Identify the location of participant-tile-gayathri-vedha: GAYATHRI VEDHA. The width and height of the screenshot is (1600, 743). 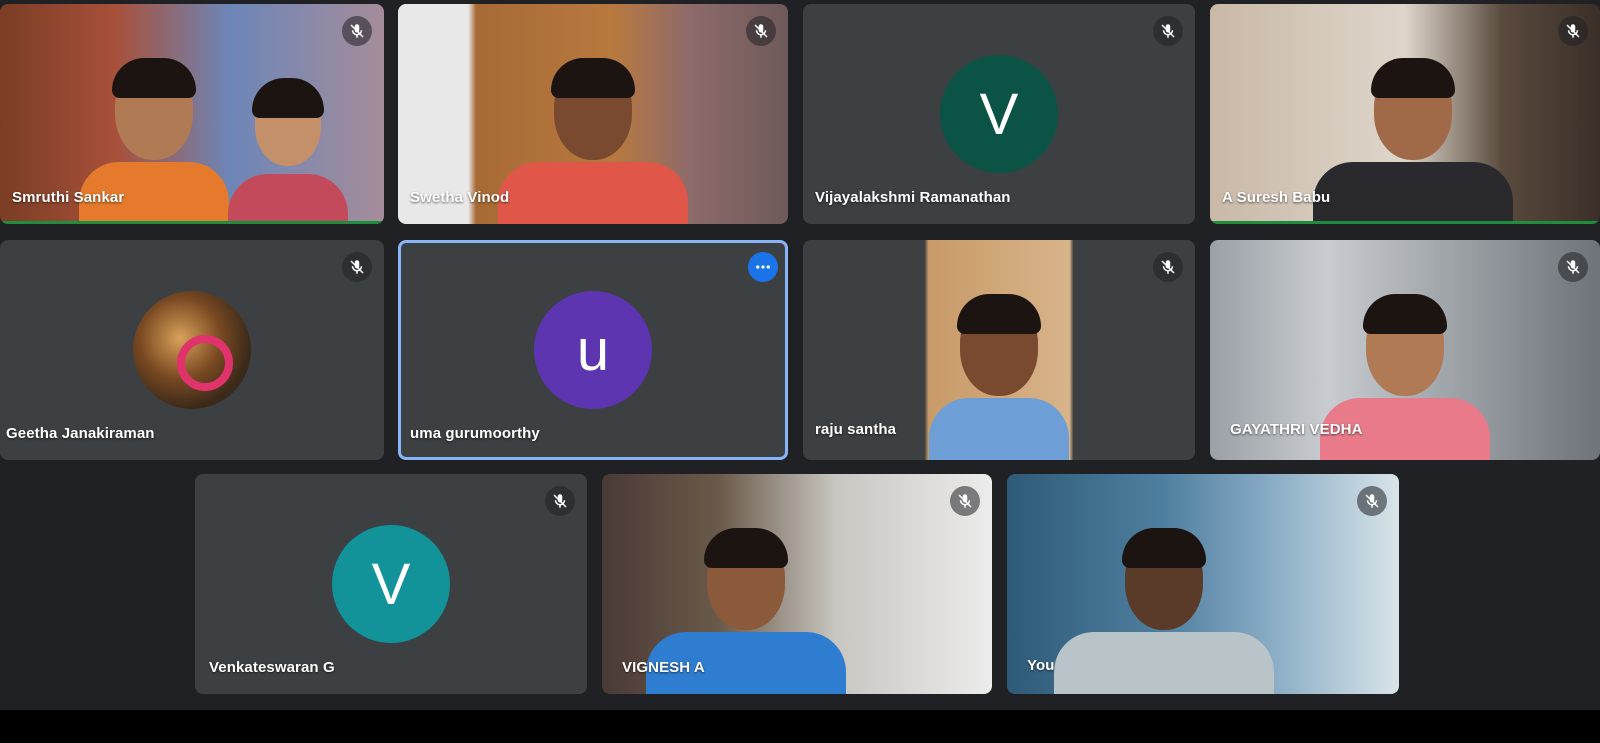
(1405, 350).